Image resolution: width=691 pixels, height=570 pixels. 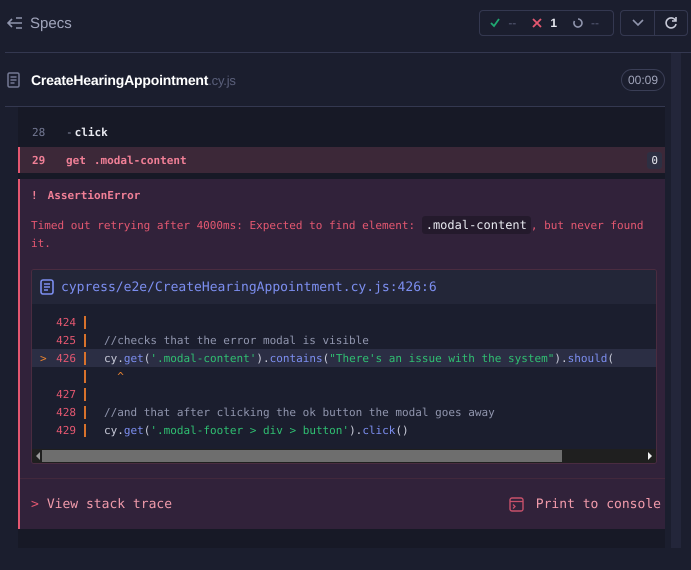 What do you see at coordinates (120, 376) in the screenshot?
I see `code-line: ^` at bounding box center [120, 376].